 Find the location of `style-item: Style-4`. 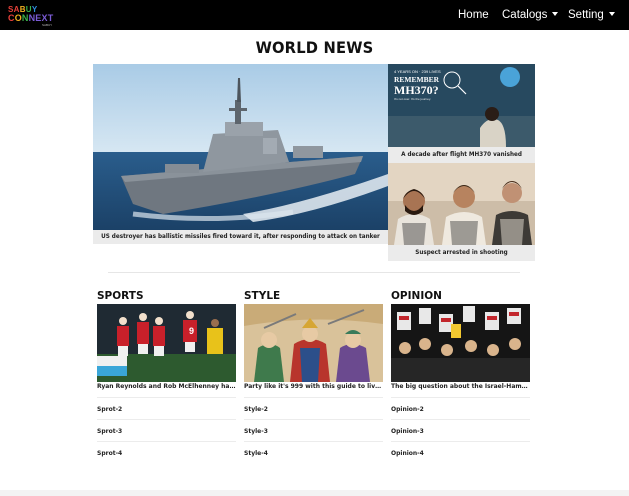

style-item: Style-4 is located at coordinates (313, 453).